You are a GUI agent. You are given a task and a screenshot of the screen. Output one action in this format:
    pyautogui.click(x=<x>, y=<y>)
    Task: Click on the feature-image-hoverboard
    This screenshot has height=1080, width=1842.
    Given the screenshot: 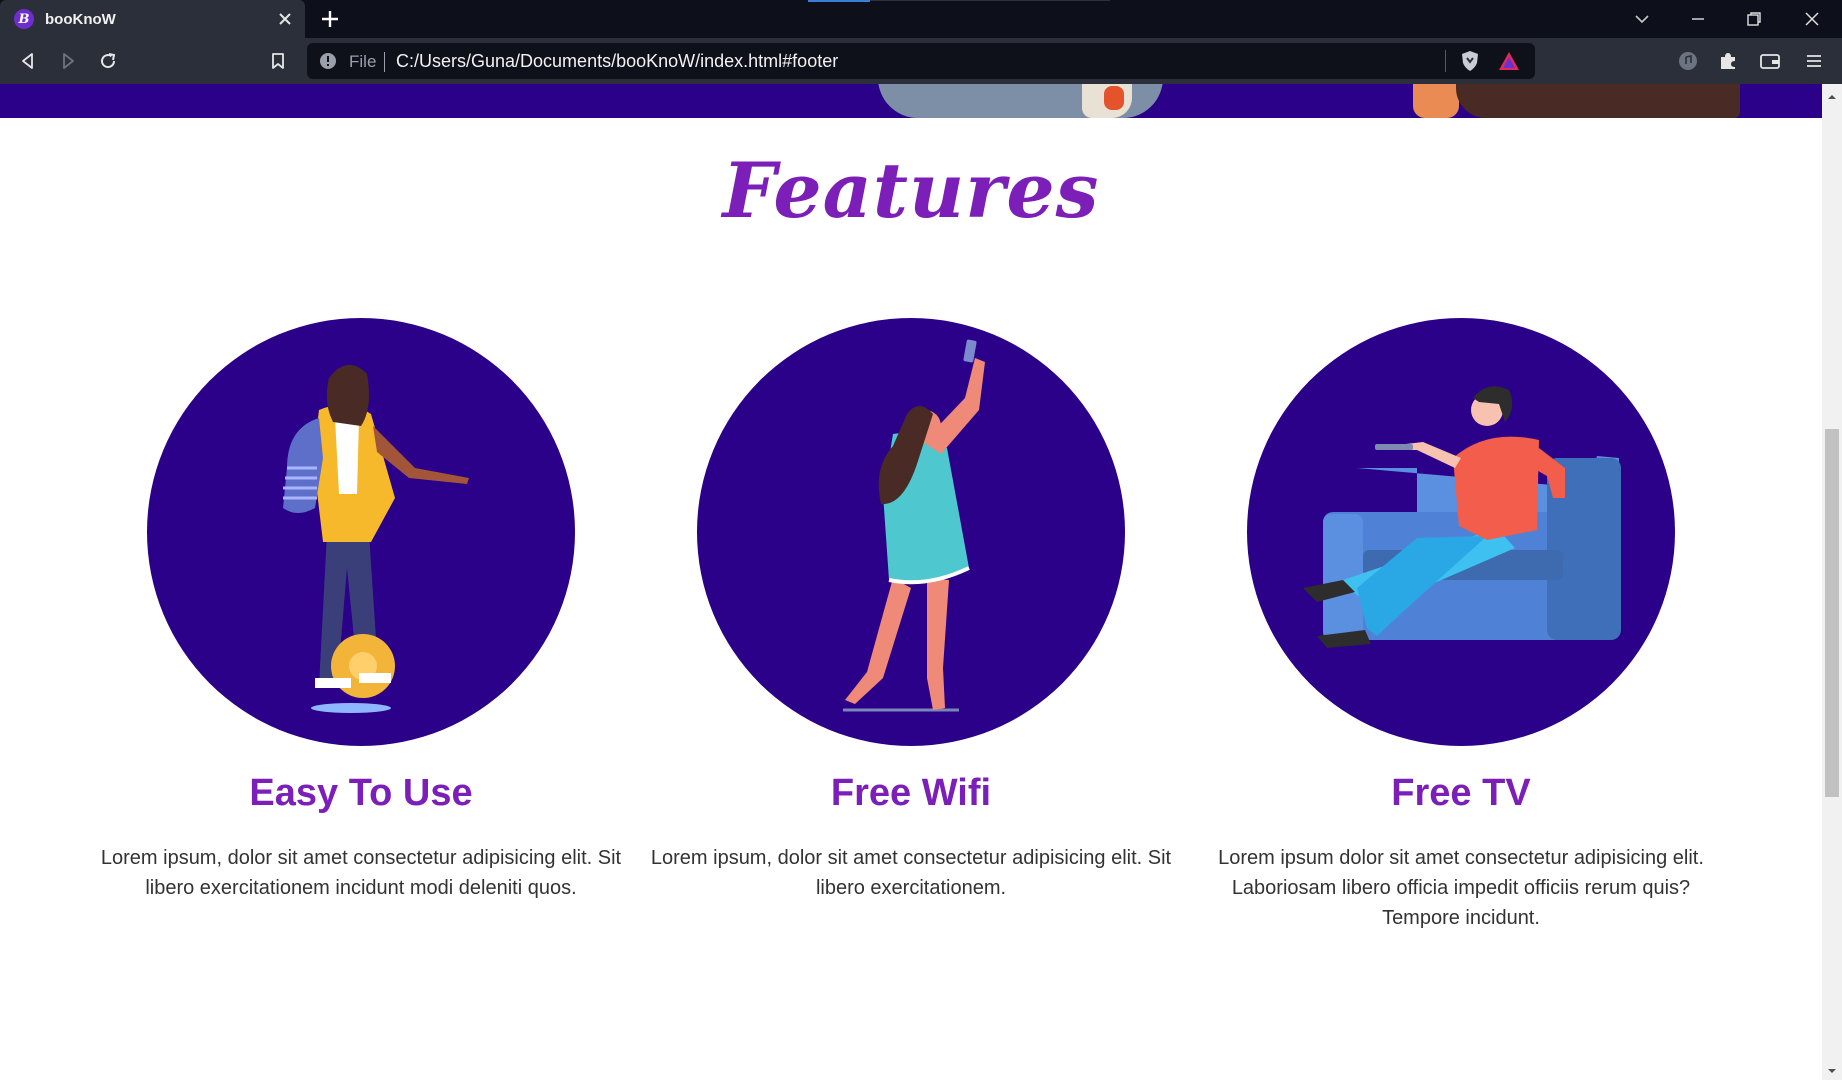 What is the action you would take?
    pyautogui.click(x=361, y=532)
    